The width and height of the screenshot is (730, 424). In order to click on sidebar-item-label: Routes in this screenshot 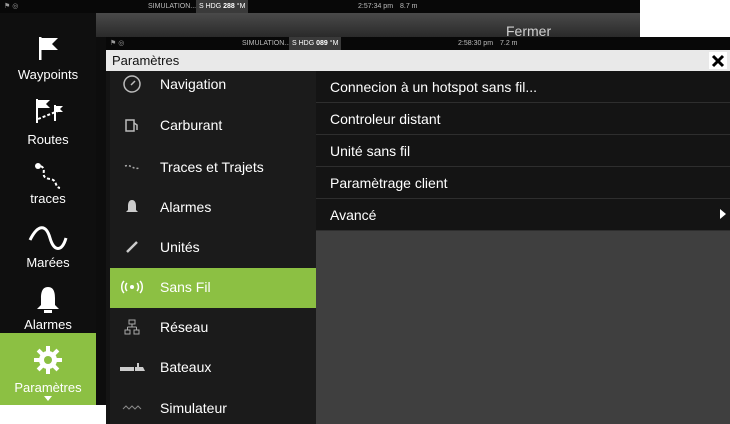, I will do `click(48, 139)`.